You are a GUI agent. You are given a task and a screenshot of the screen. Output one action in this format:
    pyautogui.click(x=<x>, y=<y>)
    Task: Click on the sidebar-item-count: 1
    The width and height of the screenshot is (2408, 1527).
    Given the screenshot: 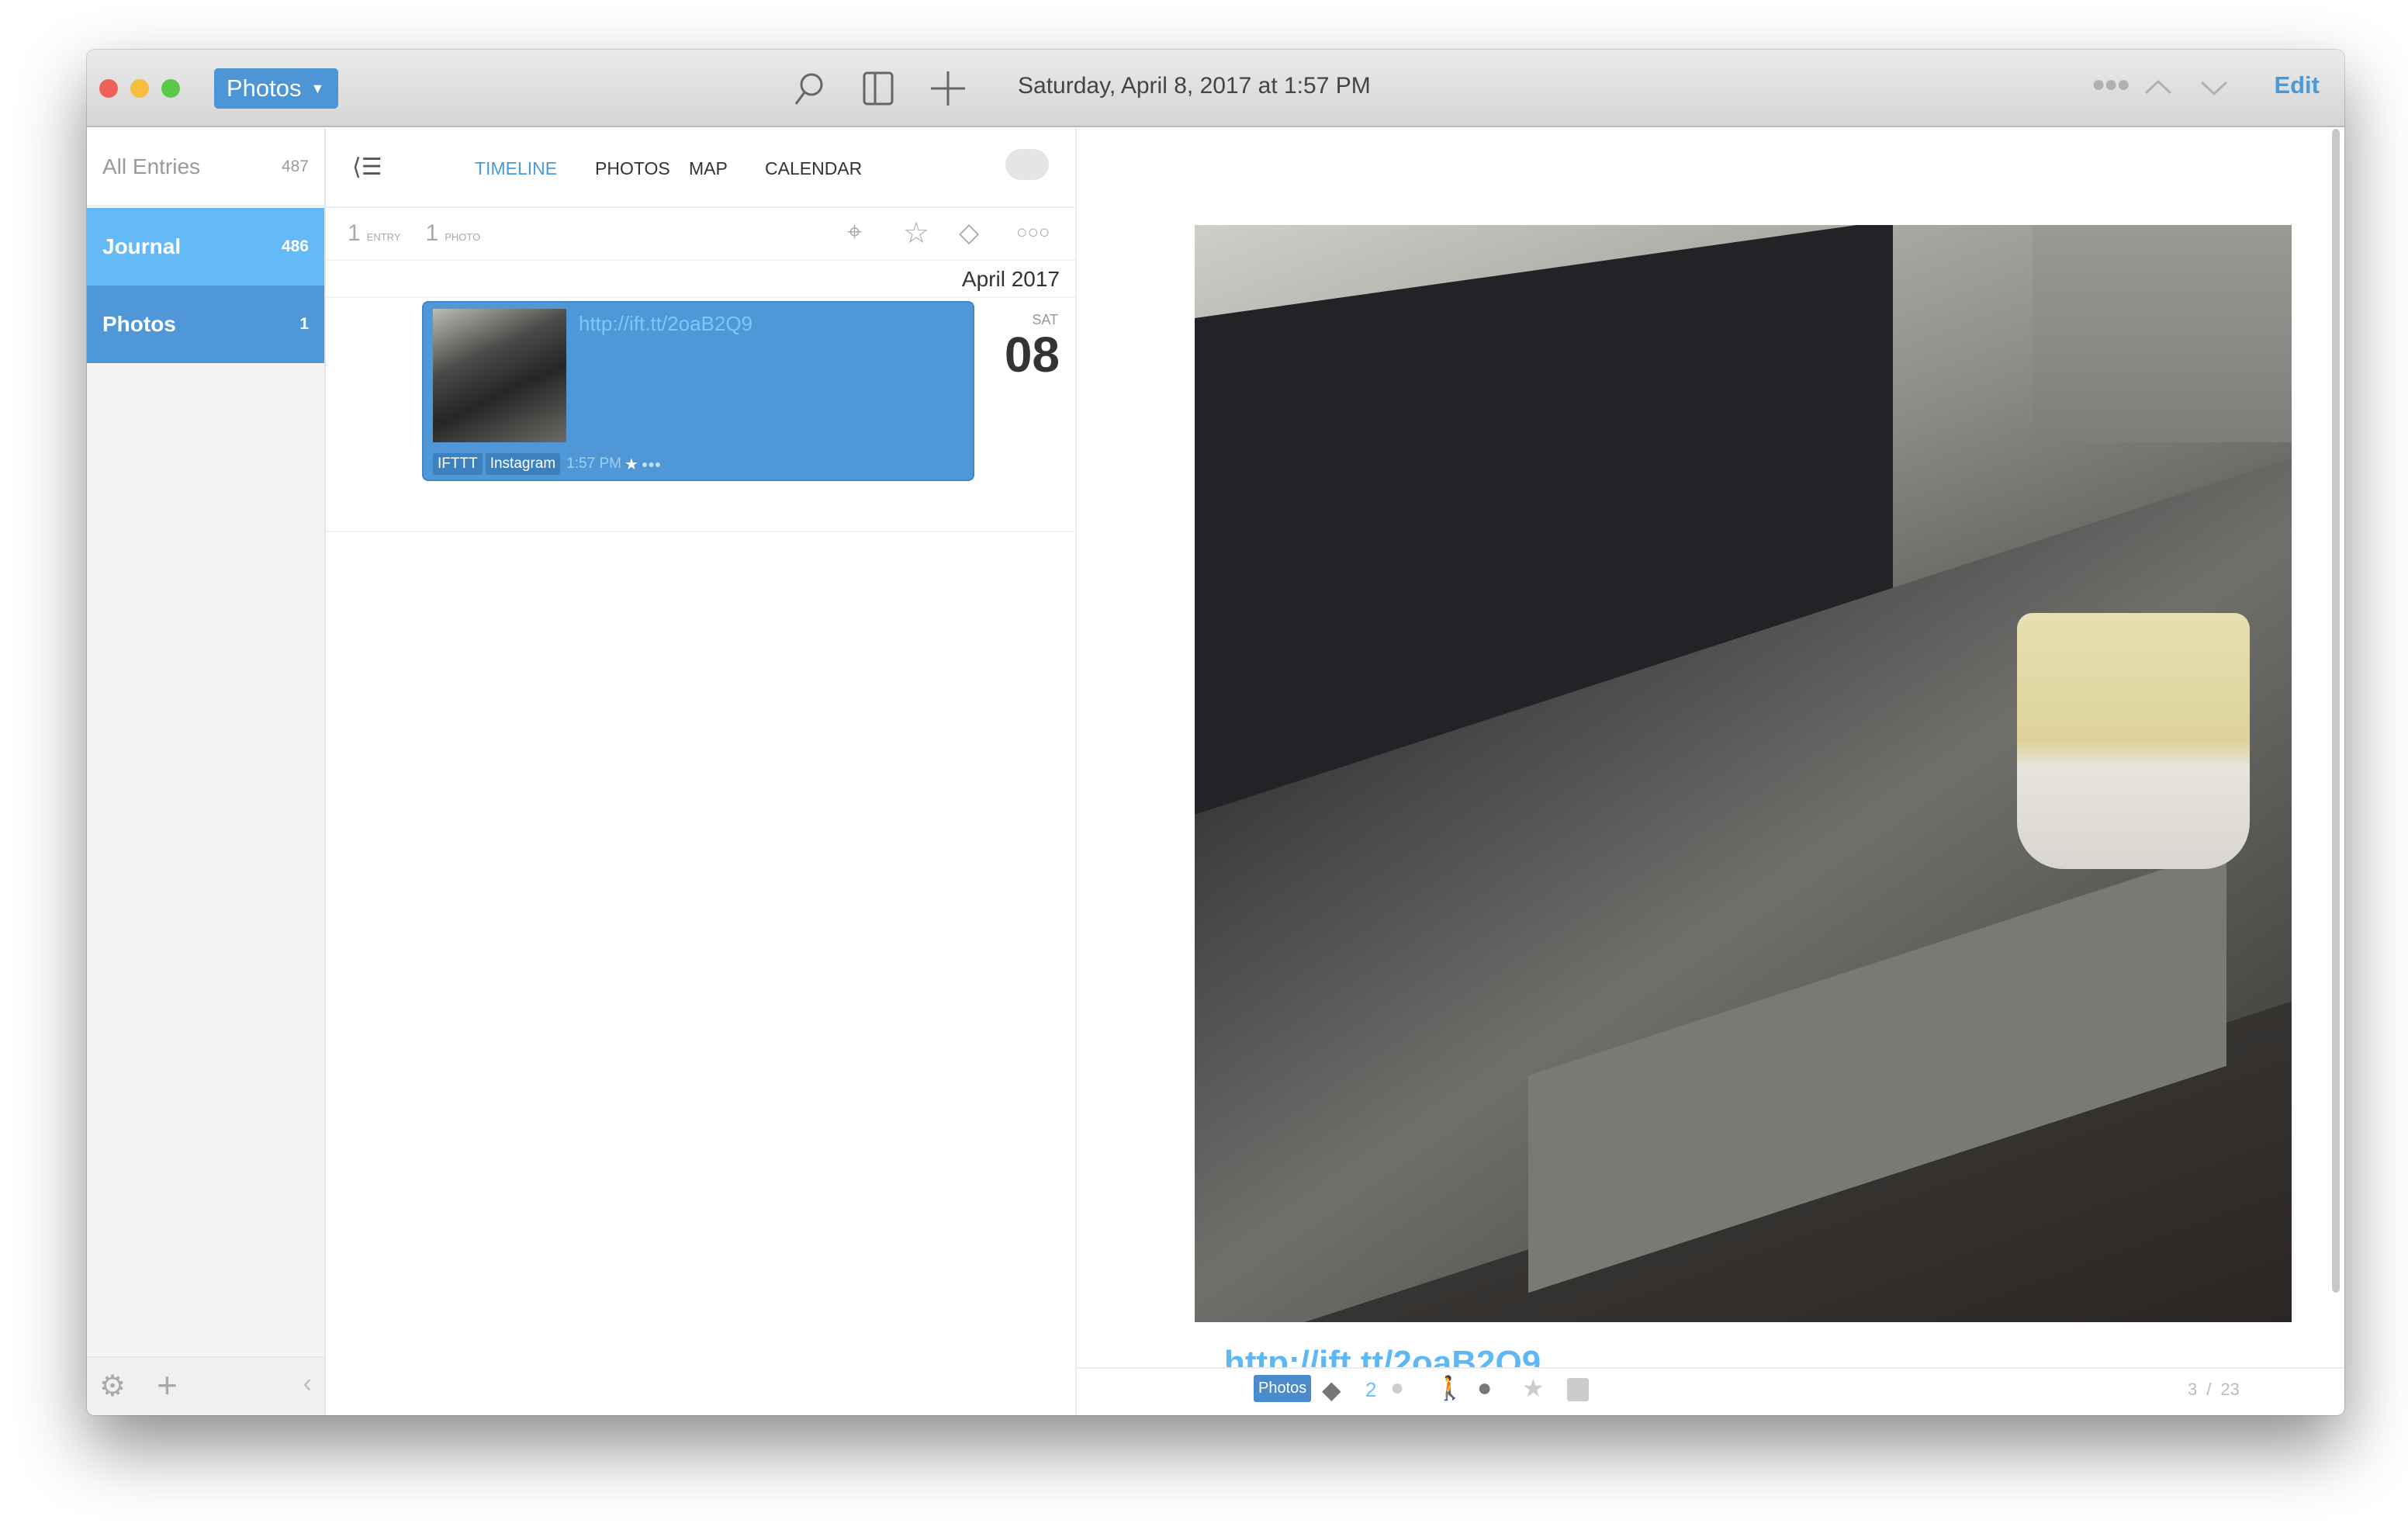 What is the action you would take?
    pyautogui.click(x=304, y=324)
    